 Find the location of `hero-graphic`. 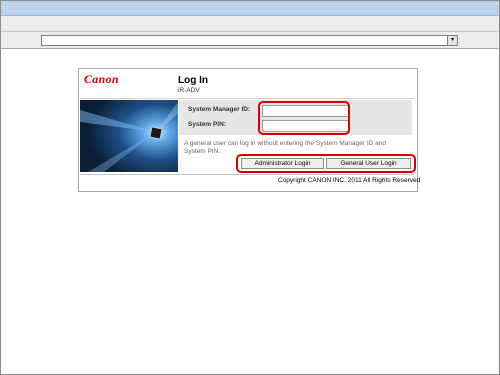

hero-graphic is located at coordinates (129, 136).